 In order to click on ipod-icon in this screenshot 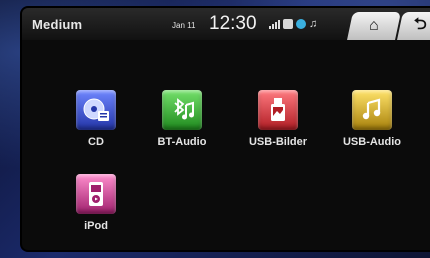, I will do `click(96, 194)`.